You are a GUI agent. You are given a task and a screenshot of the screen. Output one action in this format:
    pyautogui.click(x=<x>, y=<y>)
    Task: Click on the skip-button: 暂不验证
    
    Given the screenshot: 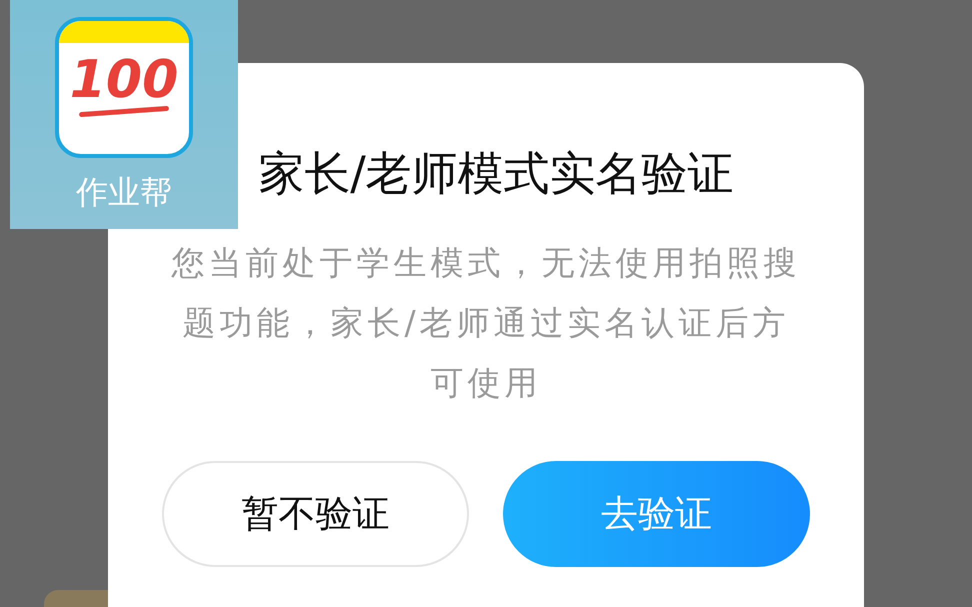 What is the action you would take?
    pyautogui.click(x=315, y=514)
    